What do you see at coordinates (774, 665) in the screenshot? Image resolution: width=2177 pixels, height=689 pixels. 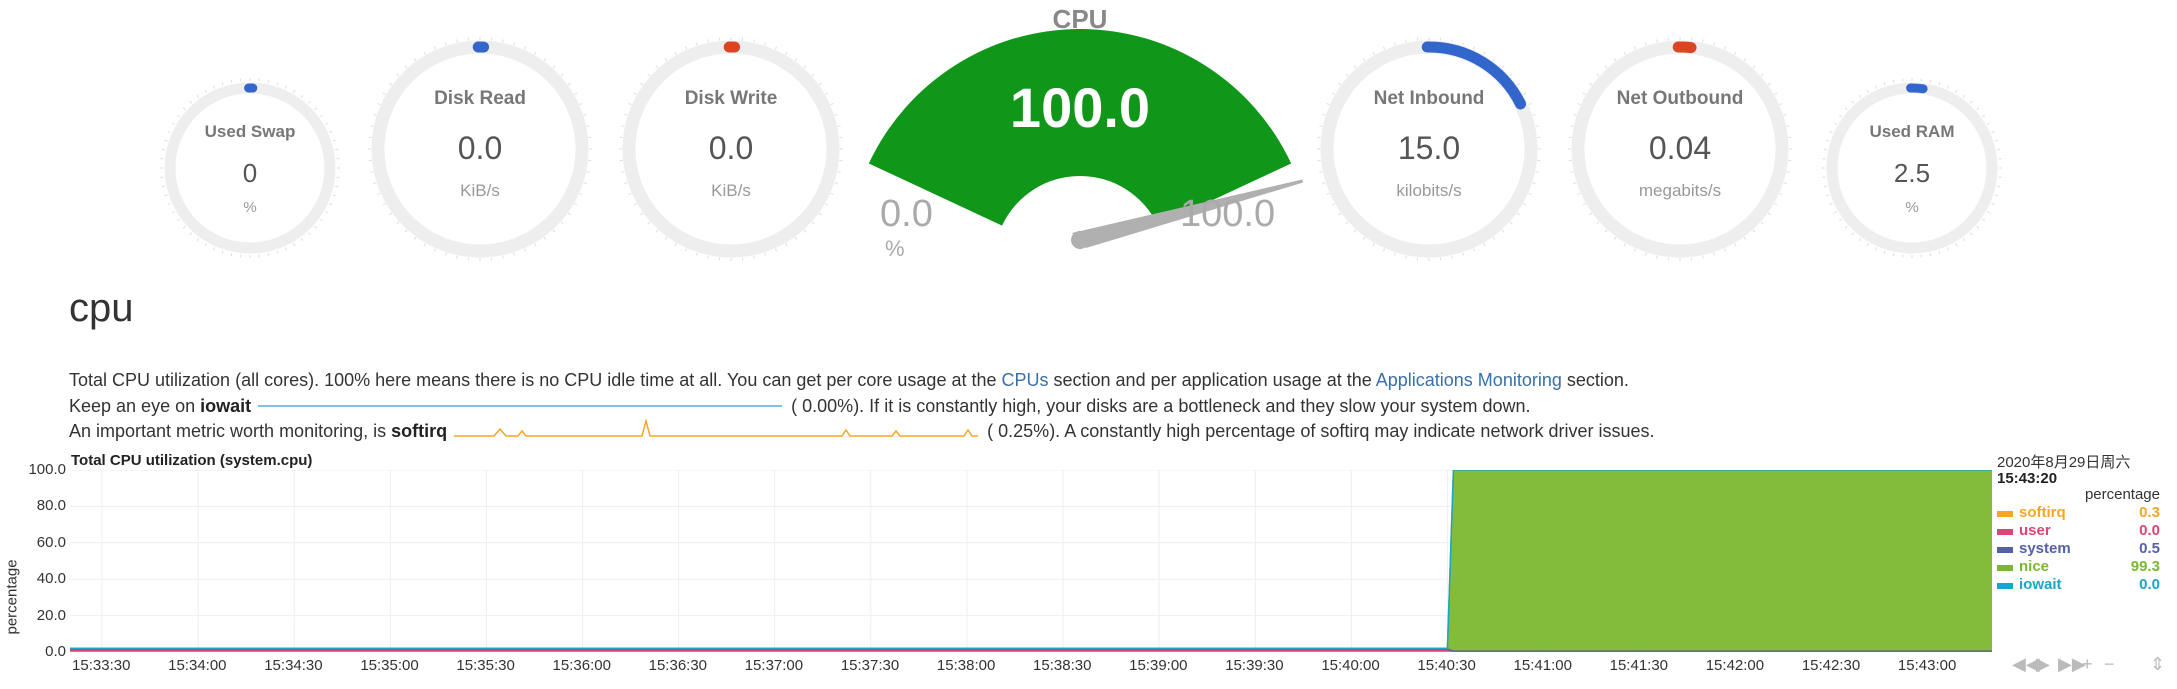 I see `x-tick-label: 15:37:00` at bounding box center [774, 665].